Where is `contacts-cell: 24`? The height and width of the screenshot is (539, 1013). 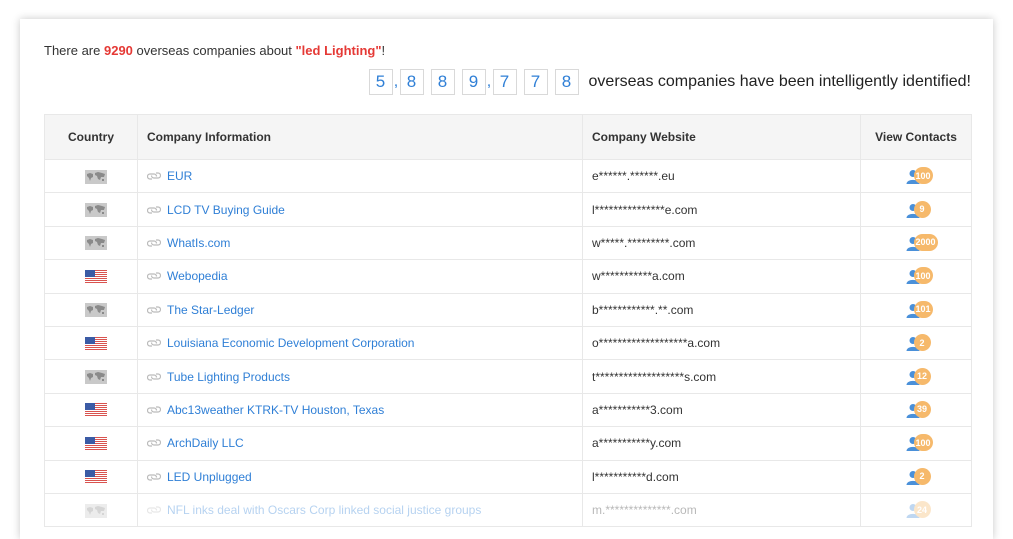
contacts-cell: 24 is located at coordinates (916, 510).